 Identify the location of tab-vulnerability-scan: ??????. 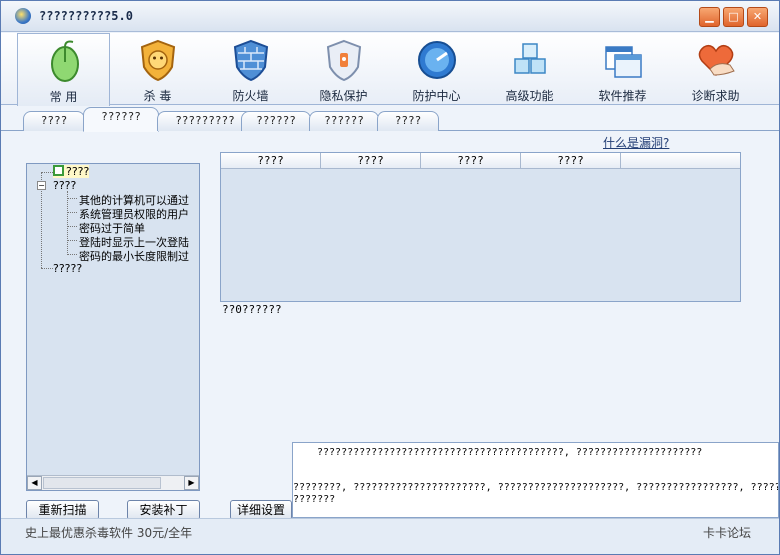
(121, 119).